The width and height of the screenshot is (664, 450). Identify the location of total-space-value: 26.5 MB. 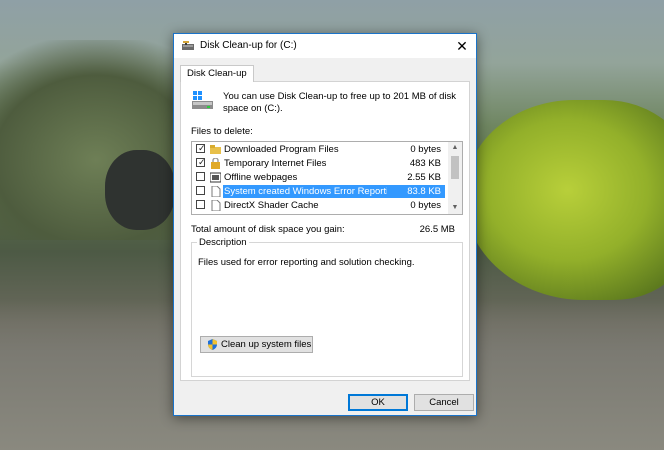
(437, 229).